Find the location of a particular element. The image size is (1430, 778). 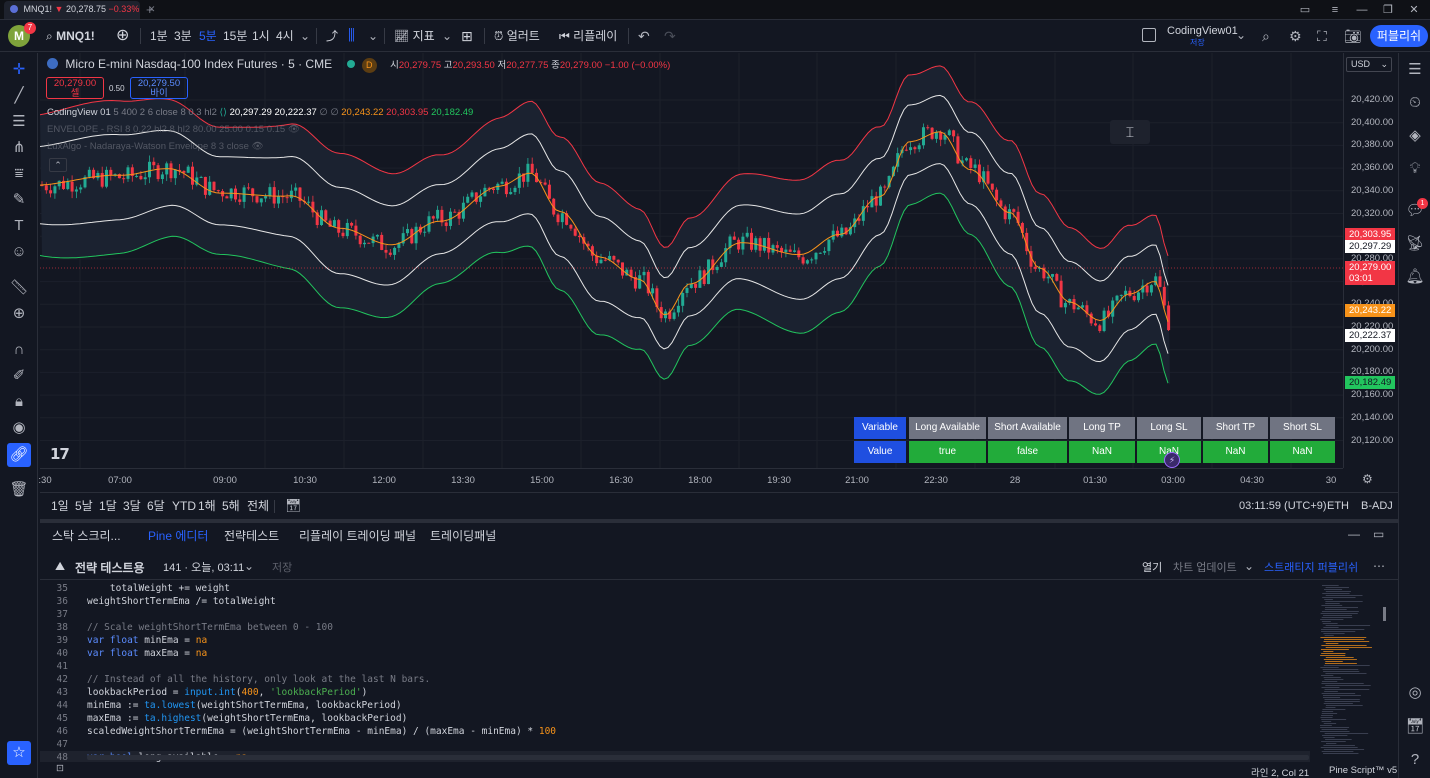

fullscreen-icon: ⛶ is located at coordinates (1322, 36).